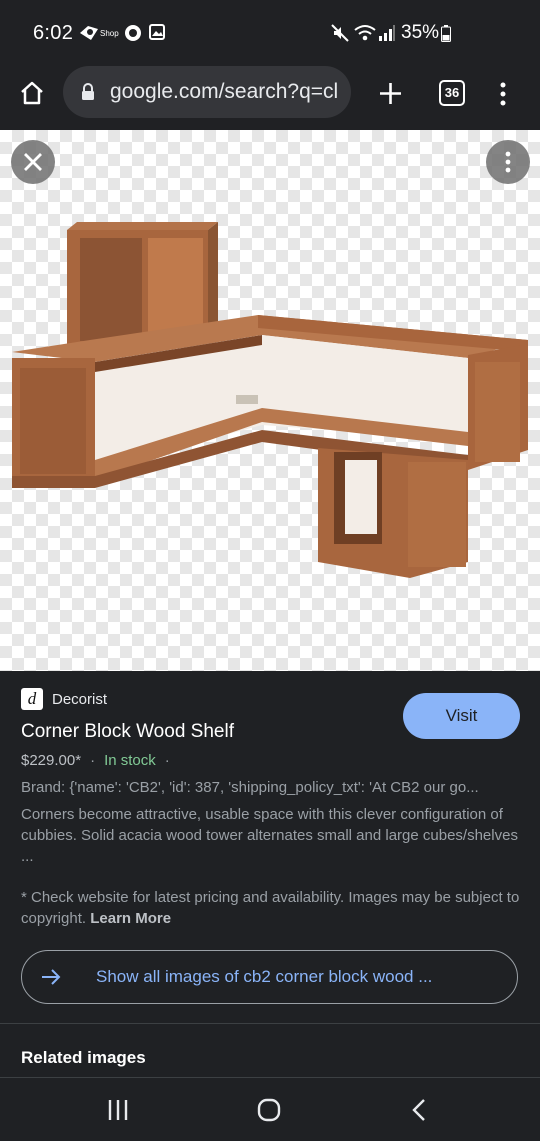  Describe the element at coordinates (452, 93) in the screenshot. I see `tab-switcher-button: 36` at that location.